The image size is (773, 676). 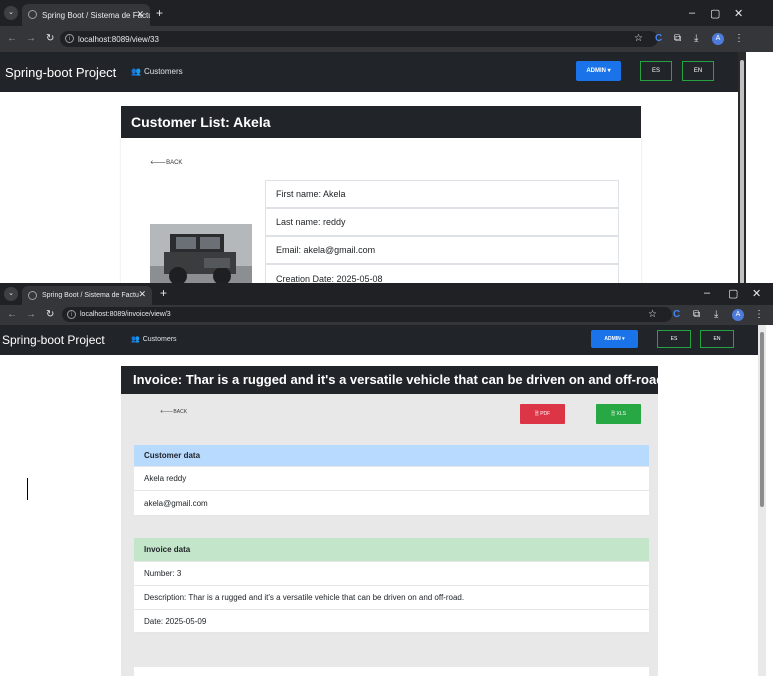 What do you see at coordinates (391, 621) in the screenshot?
I see `invoice-date: Date: 2025-05-09` at bounding box center [391, 621].